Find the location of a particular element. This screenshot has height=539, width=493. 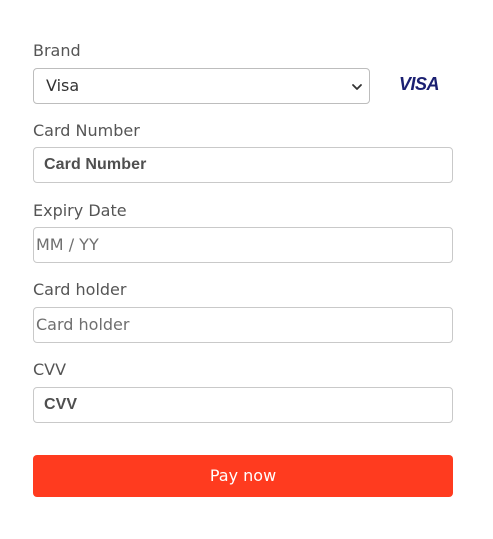

brand-select-value: Visa is located at coordinates (63, 85).